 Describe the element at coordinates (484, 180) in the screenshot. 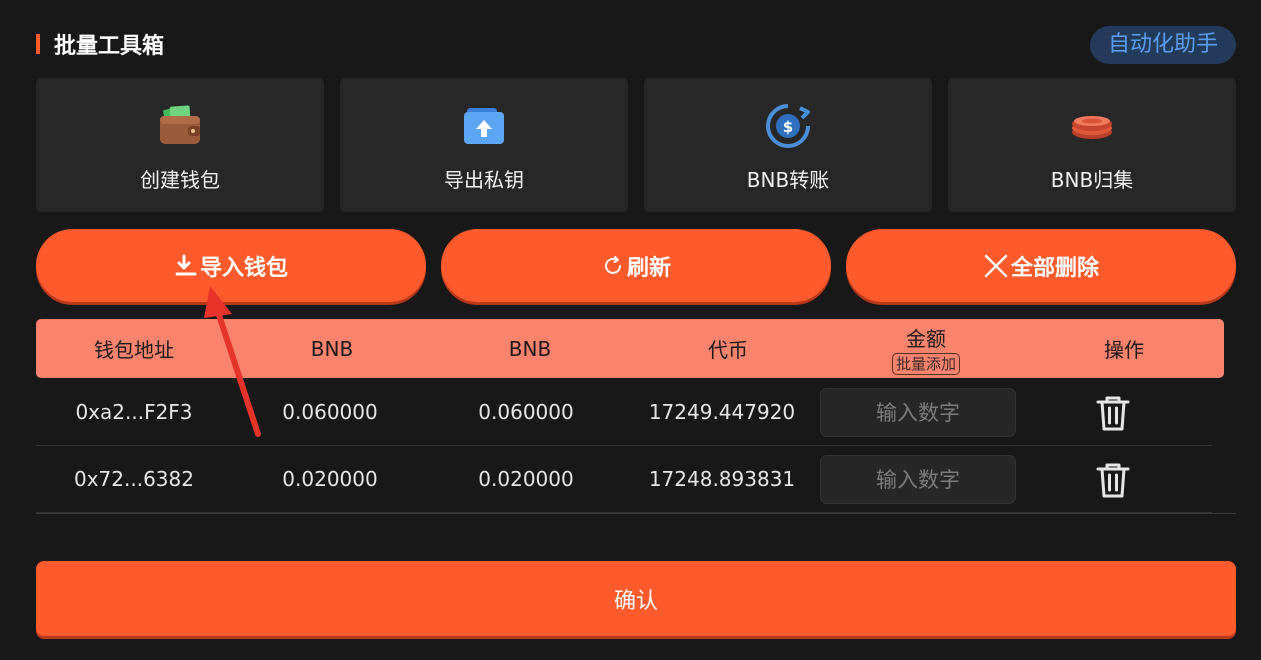

I see `tile-label: 导出私钥` at that location.